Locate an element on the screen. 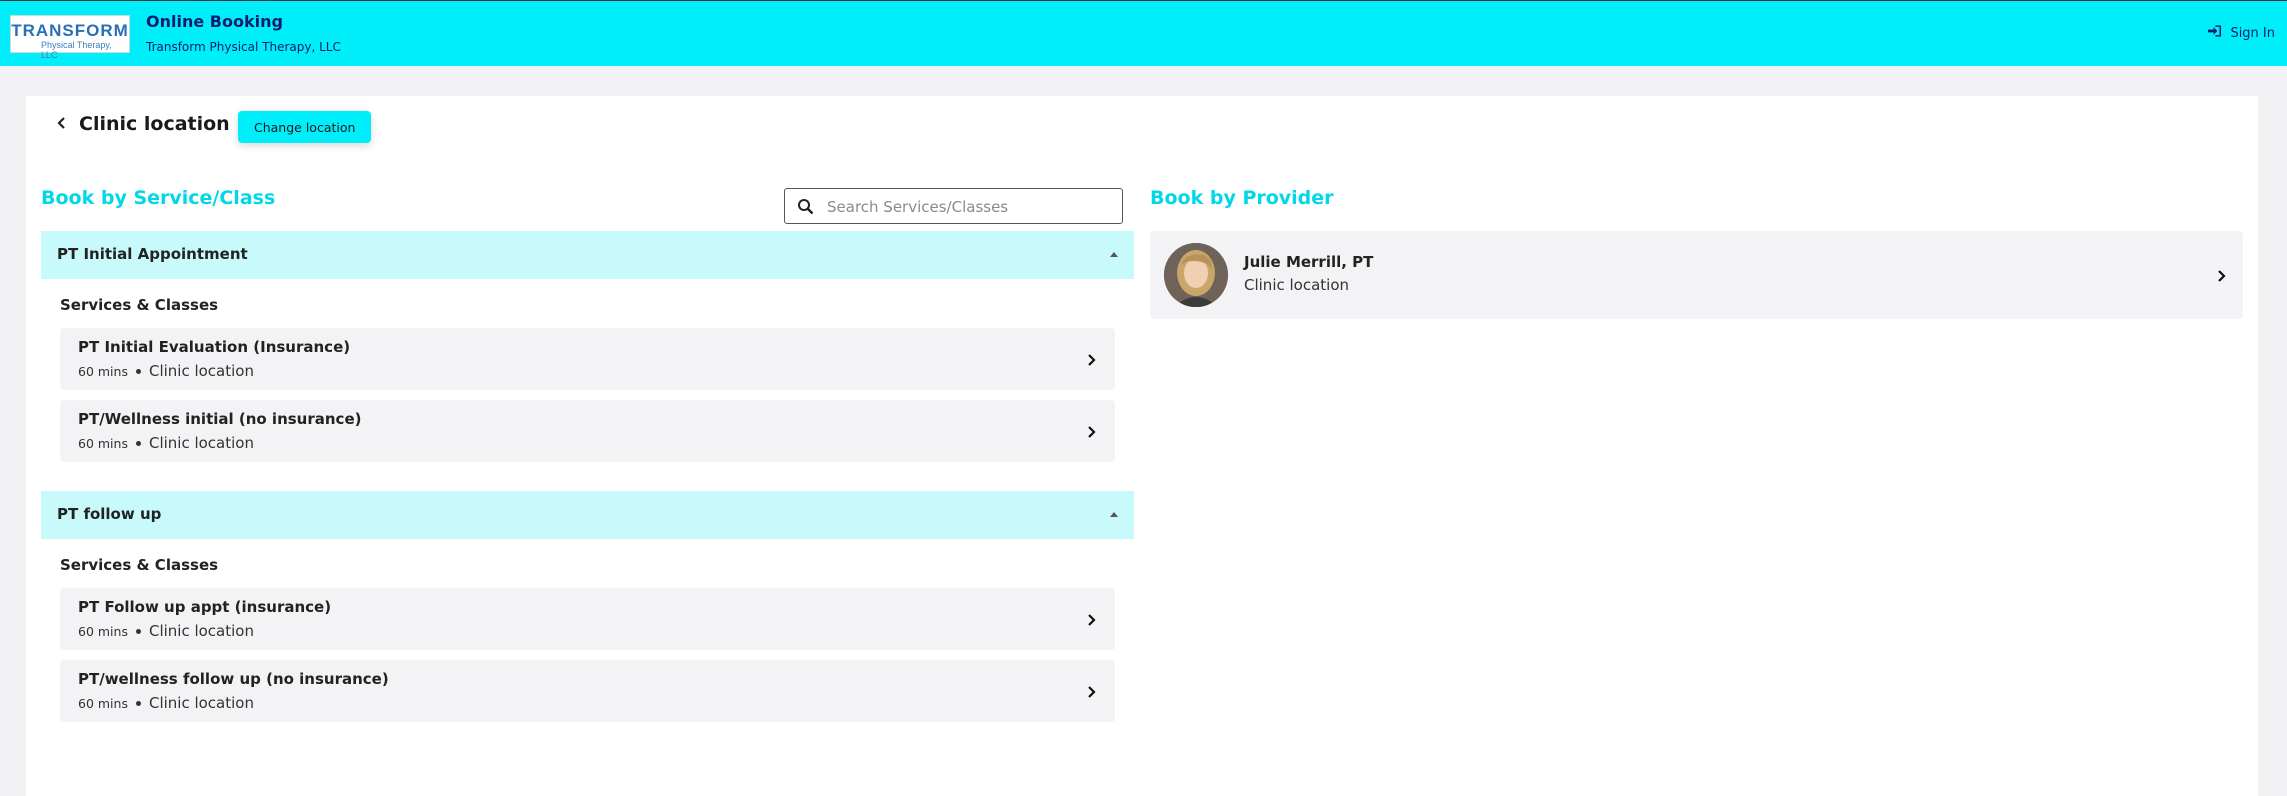  logo-tagline: Physical Therapy, LLC is located at coordinates (76, 50).